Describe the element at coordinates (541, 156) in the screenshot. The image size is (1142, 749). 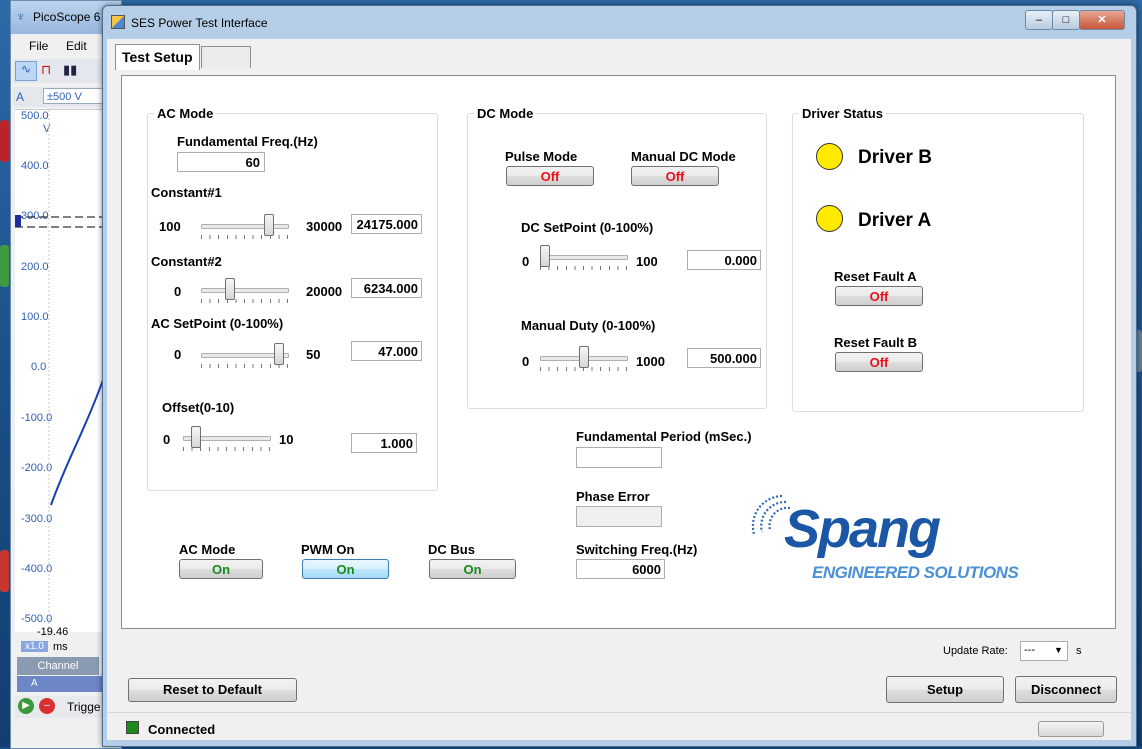
I see `pulse-mode-label: Pulse Mode` at that location.